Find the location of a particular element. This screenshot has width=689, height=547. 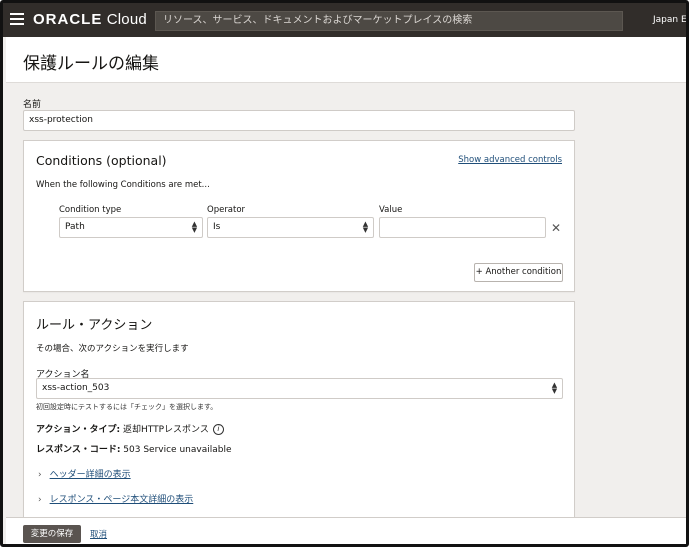

info-icon: i is located at coordinates (218, 429).